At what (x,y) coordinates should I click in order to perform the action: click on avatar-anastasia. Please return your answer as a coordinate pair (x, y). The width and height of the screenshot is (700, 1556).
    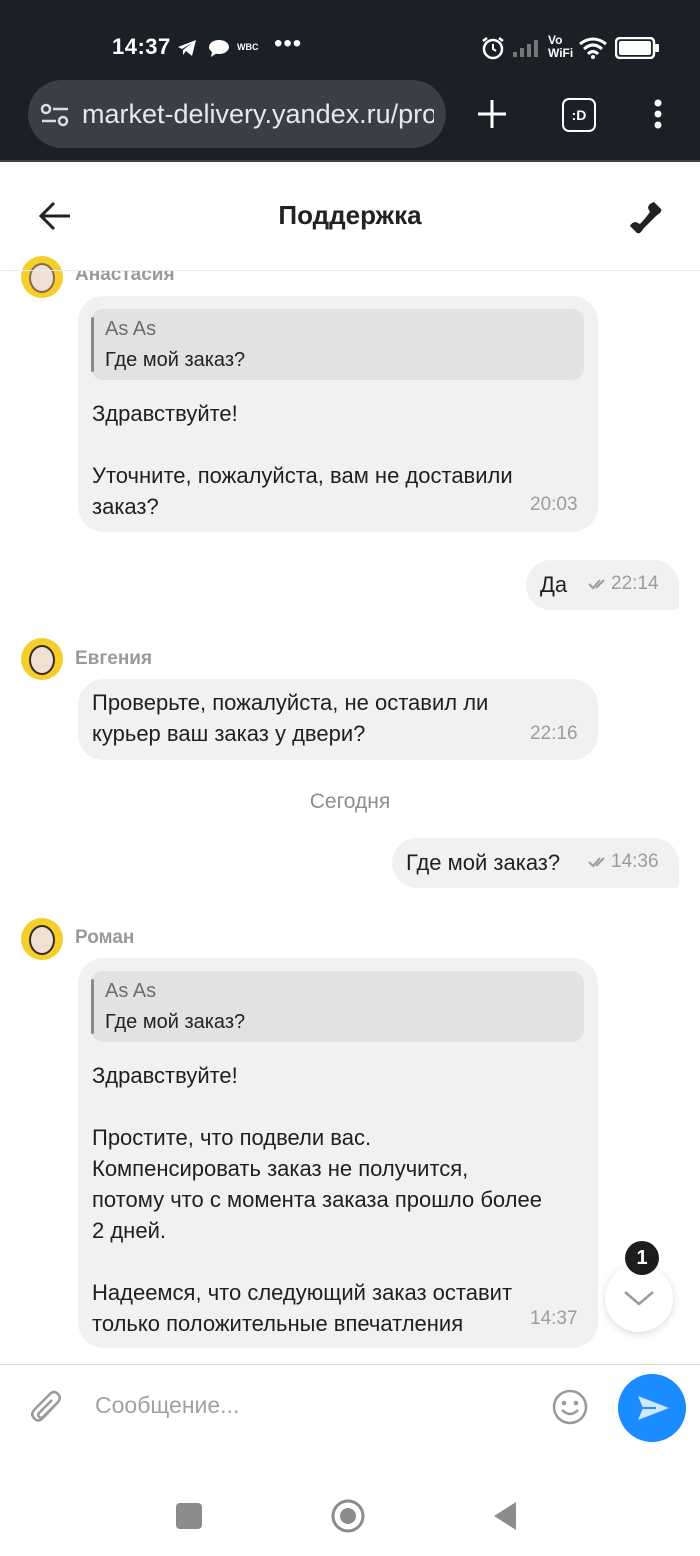
    Looking at the image, I should click on (42, 277).